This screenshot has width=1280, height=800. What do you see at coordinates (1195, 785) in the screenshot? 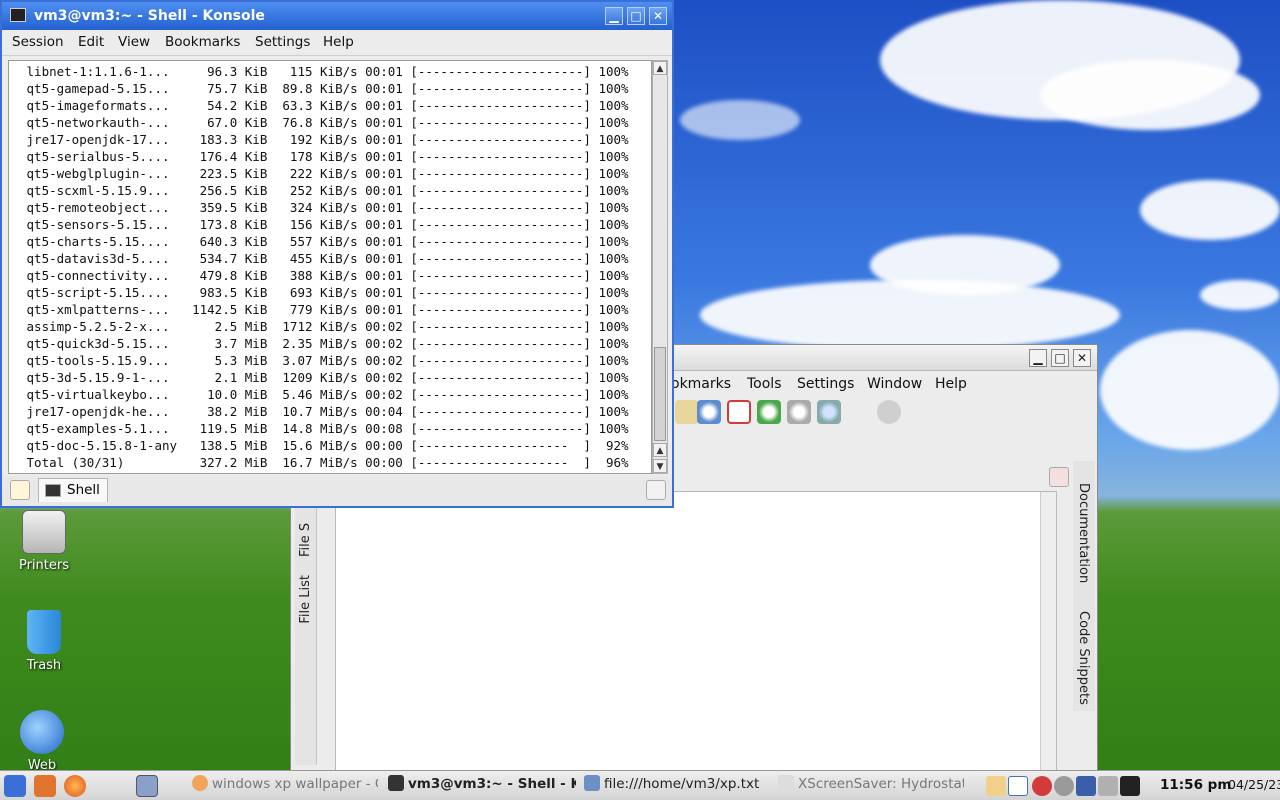
I see `clock-time: 11:56 pm` at bounding box center [1195, 785].